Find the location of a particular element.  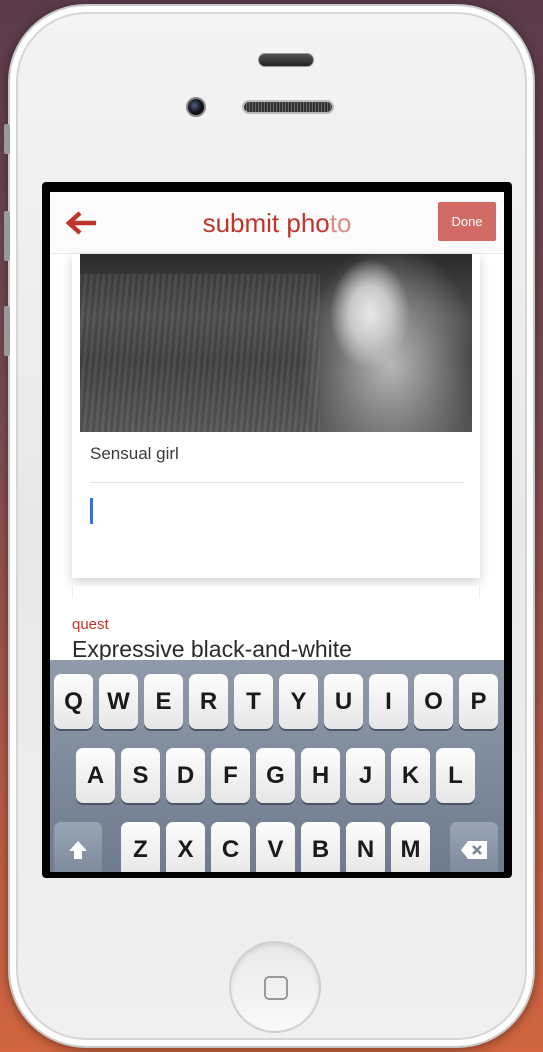

delete-icon is located at coordinates (474, 849).